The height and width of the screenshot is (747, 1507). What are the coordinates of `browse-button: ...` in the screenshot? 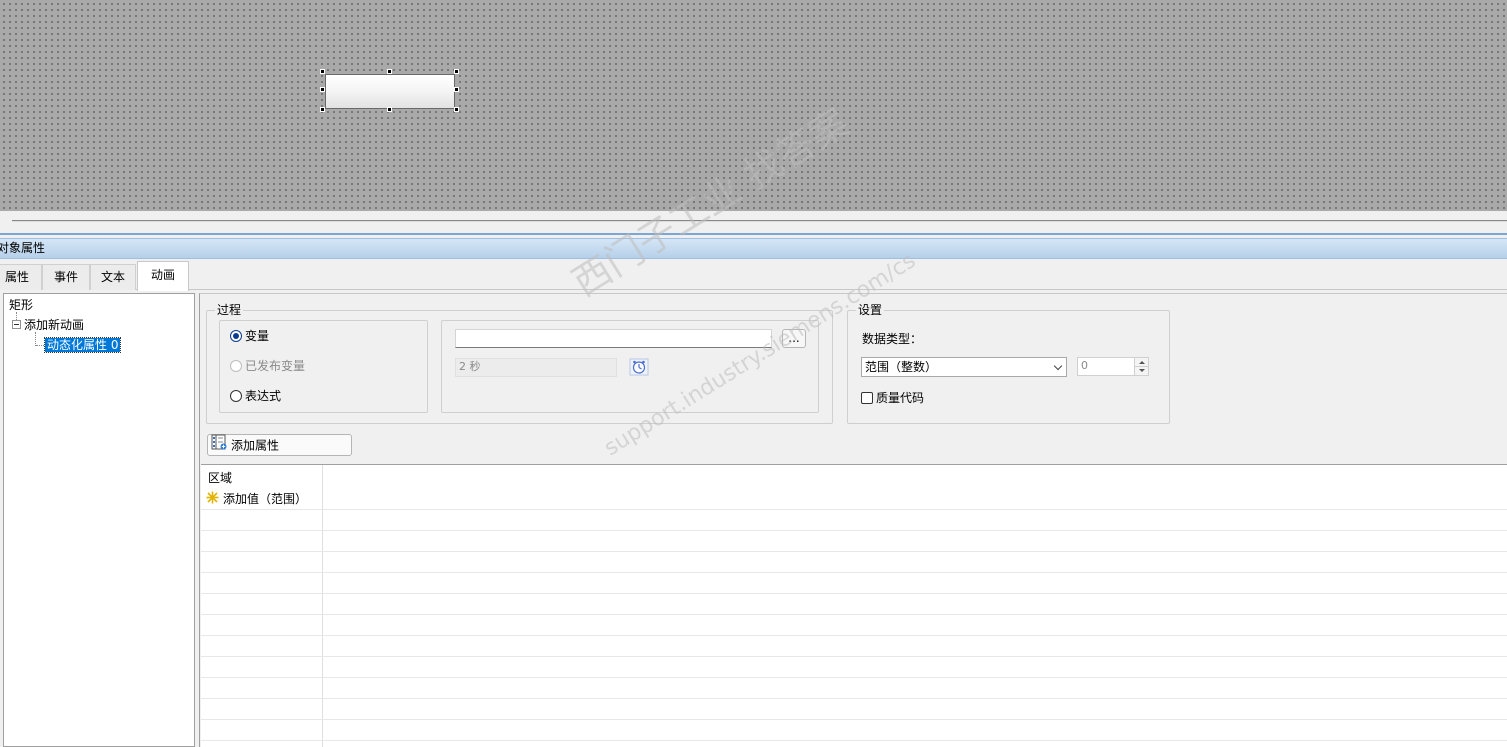 It's located at (794, 338).